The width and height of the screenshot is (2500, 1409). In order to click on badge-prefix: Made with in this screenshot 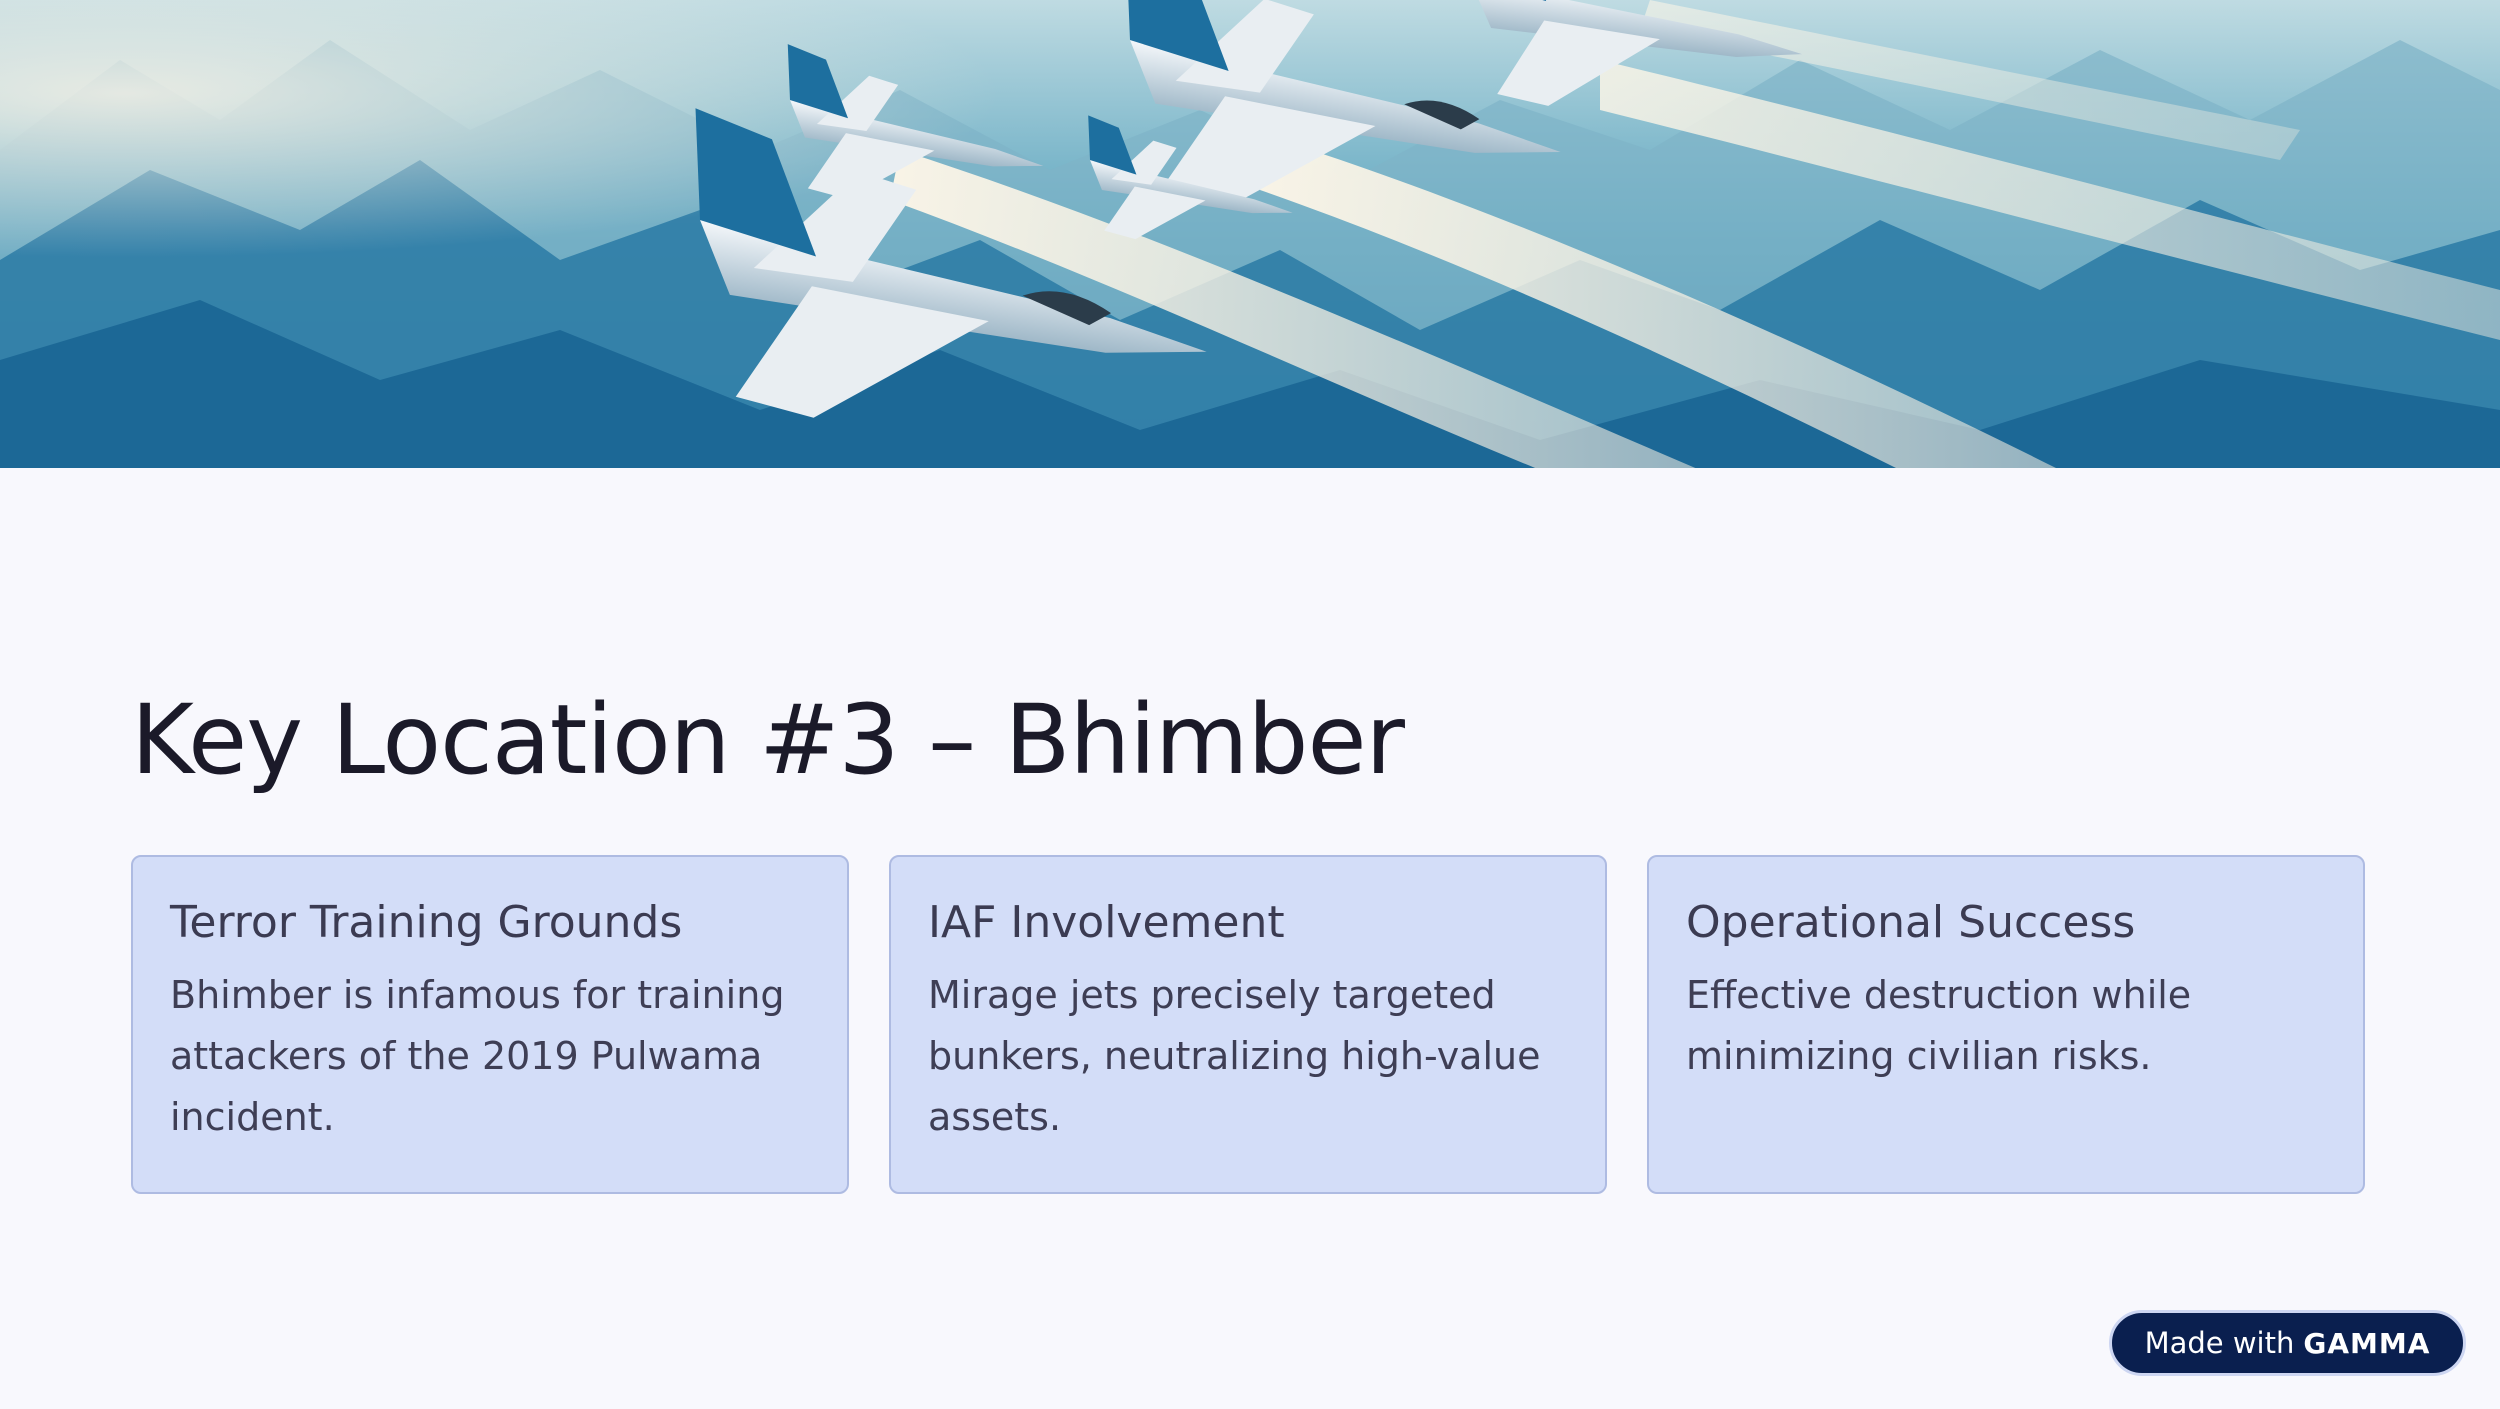, I will do `click(2219, 1343)`.